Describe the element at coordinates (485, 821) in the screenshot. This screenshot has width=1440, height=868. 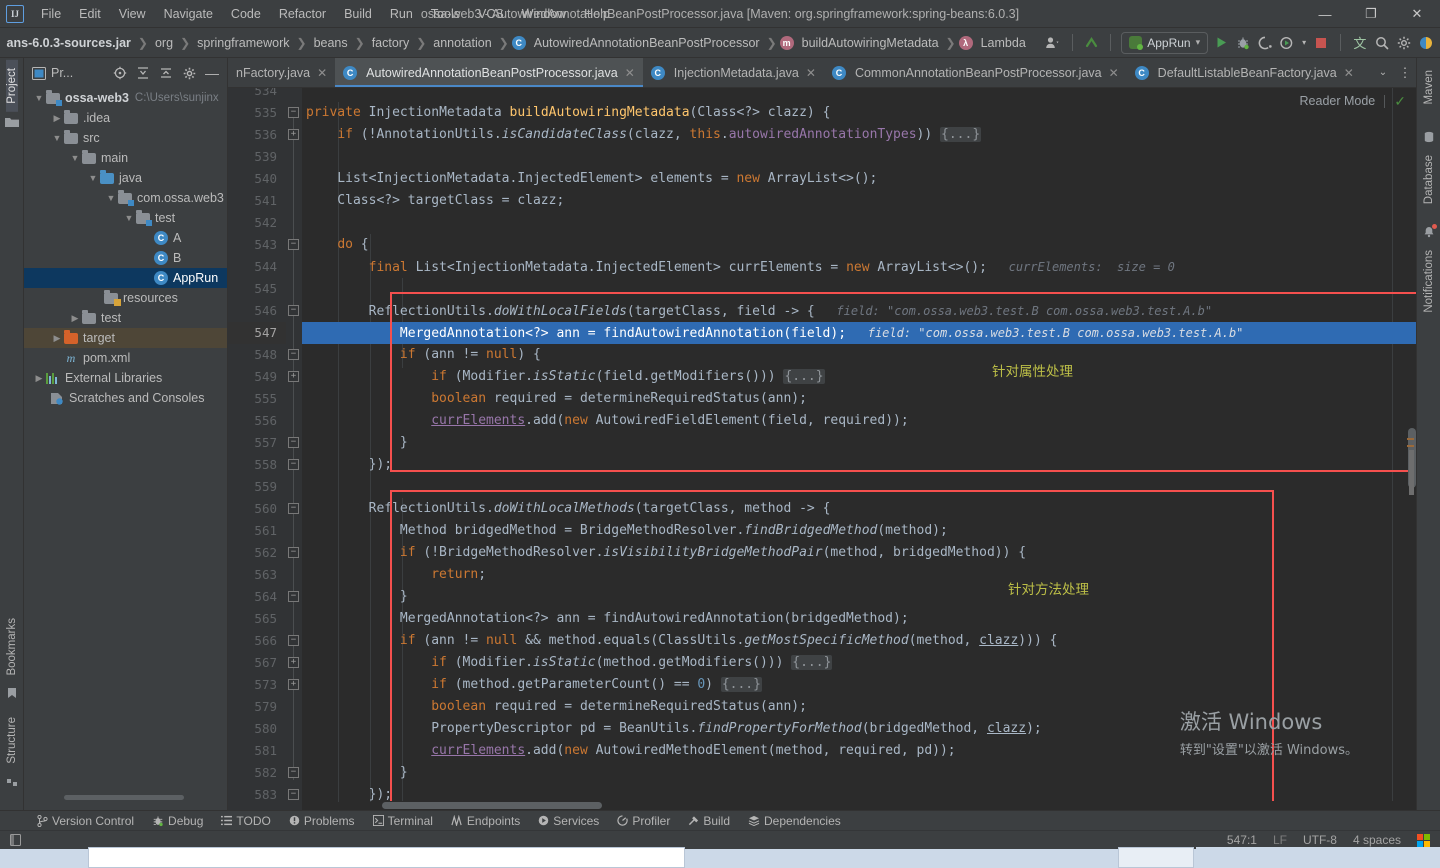
I see `tool-window-endpoints: Endpoints` at that location.